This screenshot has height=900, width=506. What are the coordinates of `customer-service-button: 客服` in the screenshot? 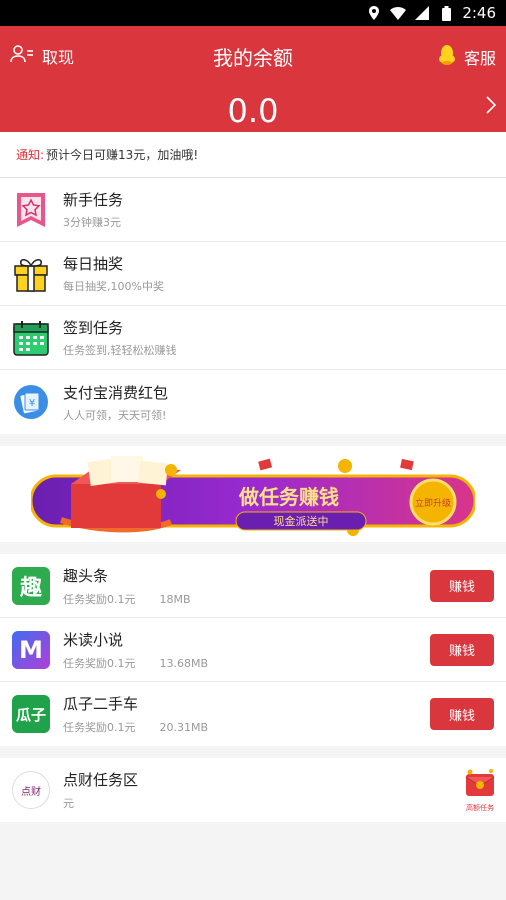 It's located at (467, 57).